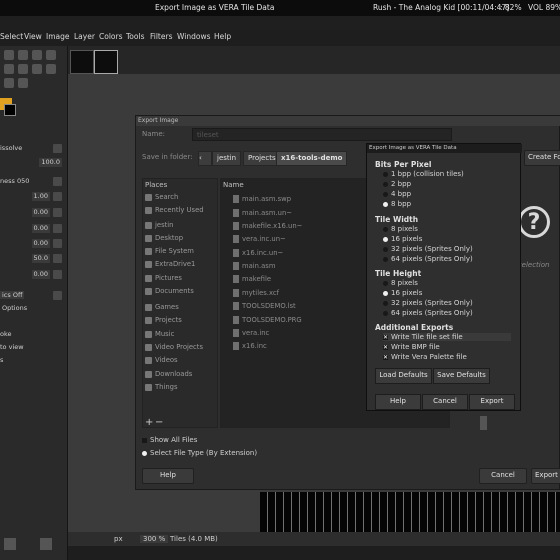 This screenshot has height=560, width=560. What do you see at coordinates (227, 158) in the screenshot?
I see `path-segment: jestin` at bounding box center [227, 158].